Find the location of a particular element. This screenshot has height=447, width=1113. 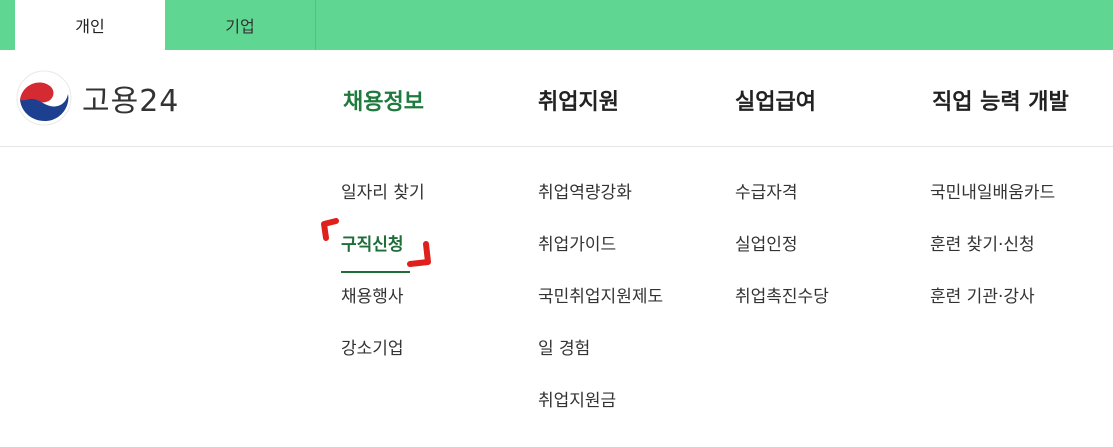

gnb-recruitment-info: 채용정보 is located at coordinates (383, 100).